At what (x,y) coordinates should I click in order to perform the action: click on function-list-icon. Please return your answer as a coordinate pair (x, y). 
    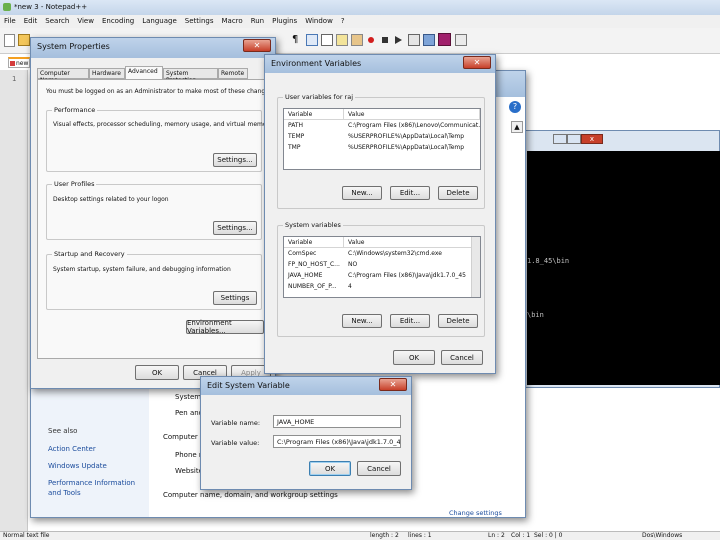
    Looking at the image, I should click on (342, 40).